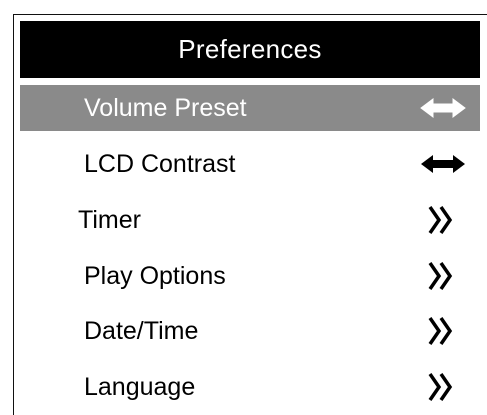  Describe the element at coordinates (250, 220) in the screenshot. I see `menu-item-timer: Timer` at that location.